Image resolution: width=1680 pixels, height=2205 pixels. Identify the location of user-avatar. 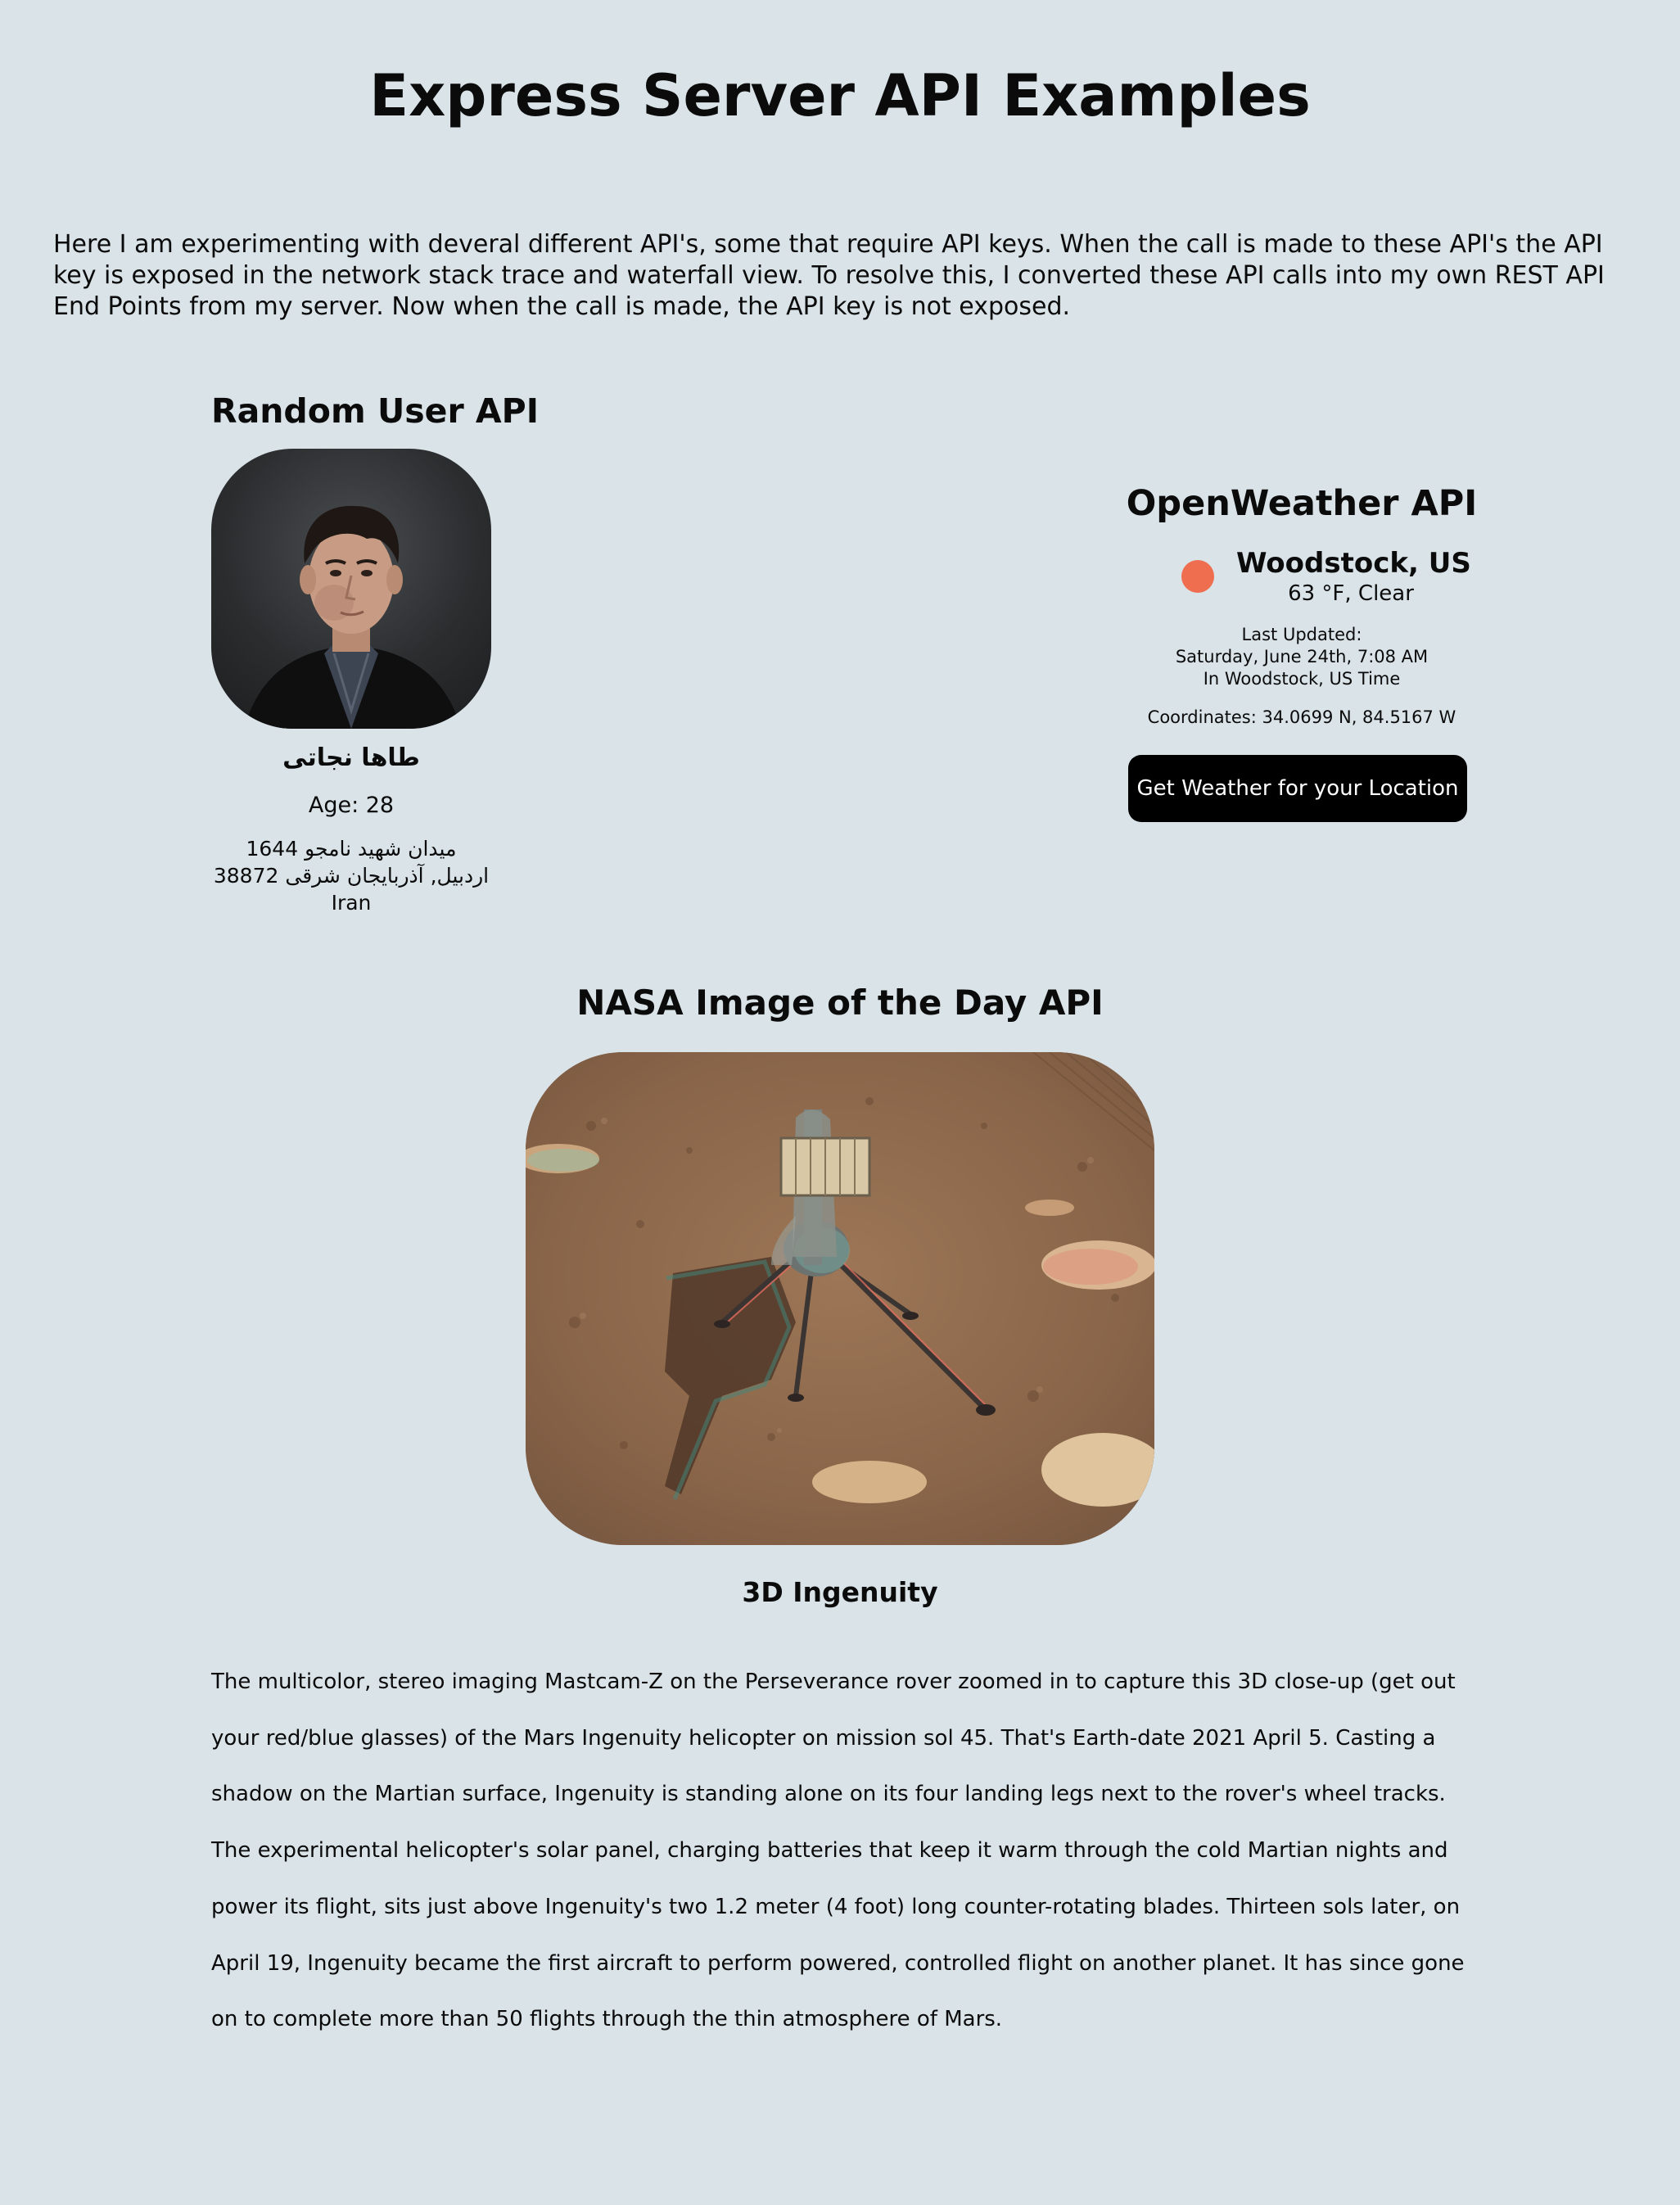
(351, 589).